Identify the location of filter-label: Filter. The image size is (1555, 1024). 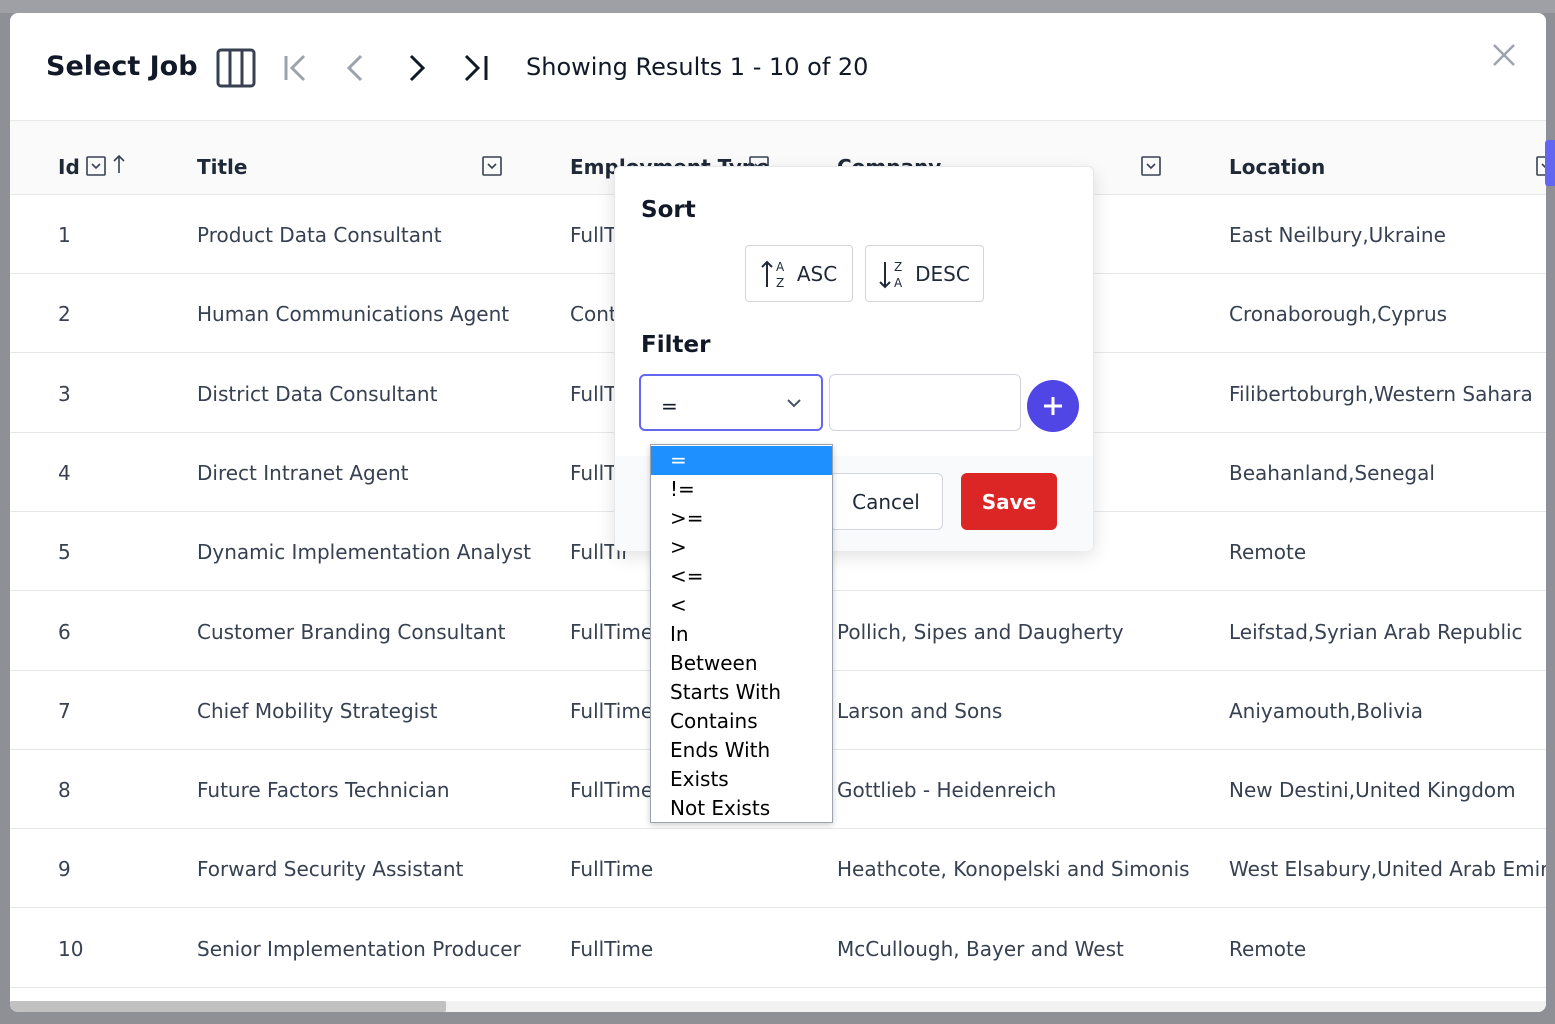
(676, 345).